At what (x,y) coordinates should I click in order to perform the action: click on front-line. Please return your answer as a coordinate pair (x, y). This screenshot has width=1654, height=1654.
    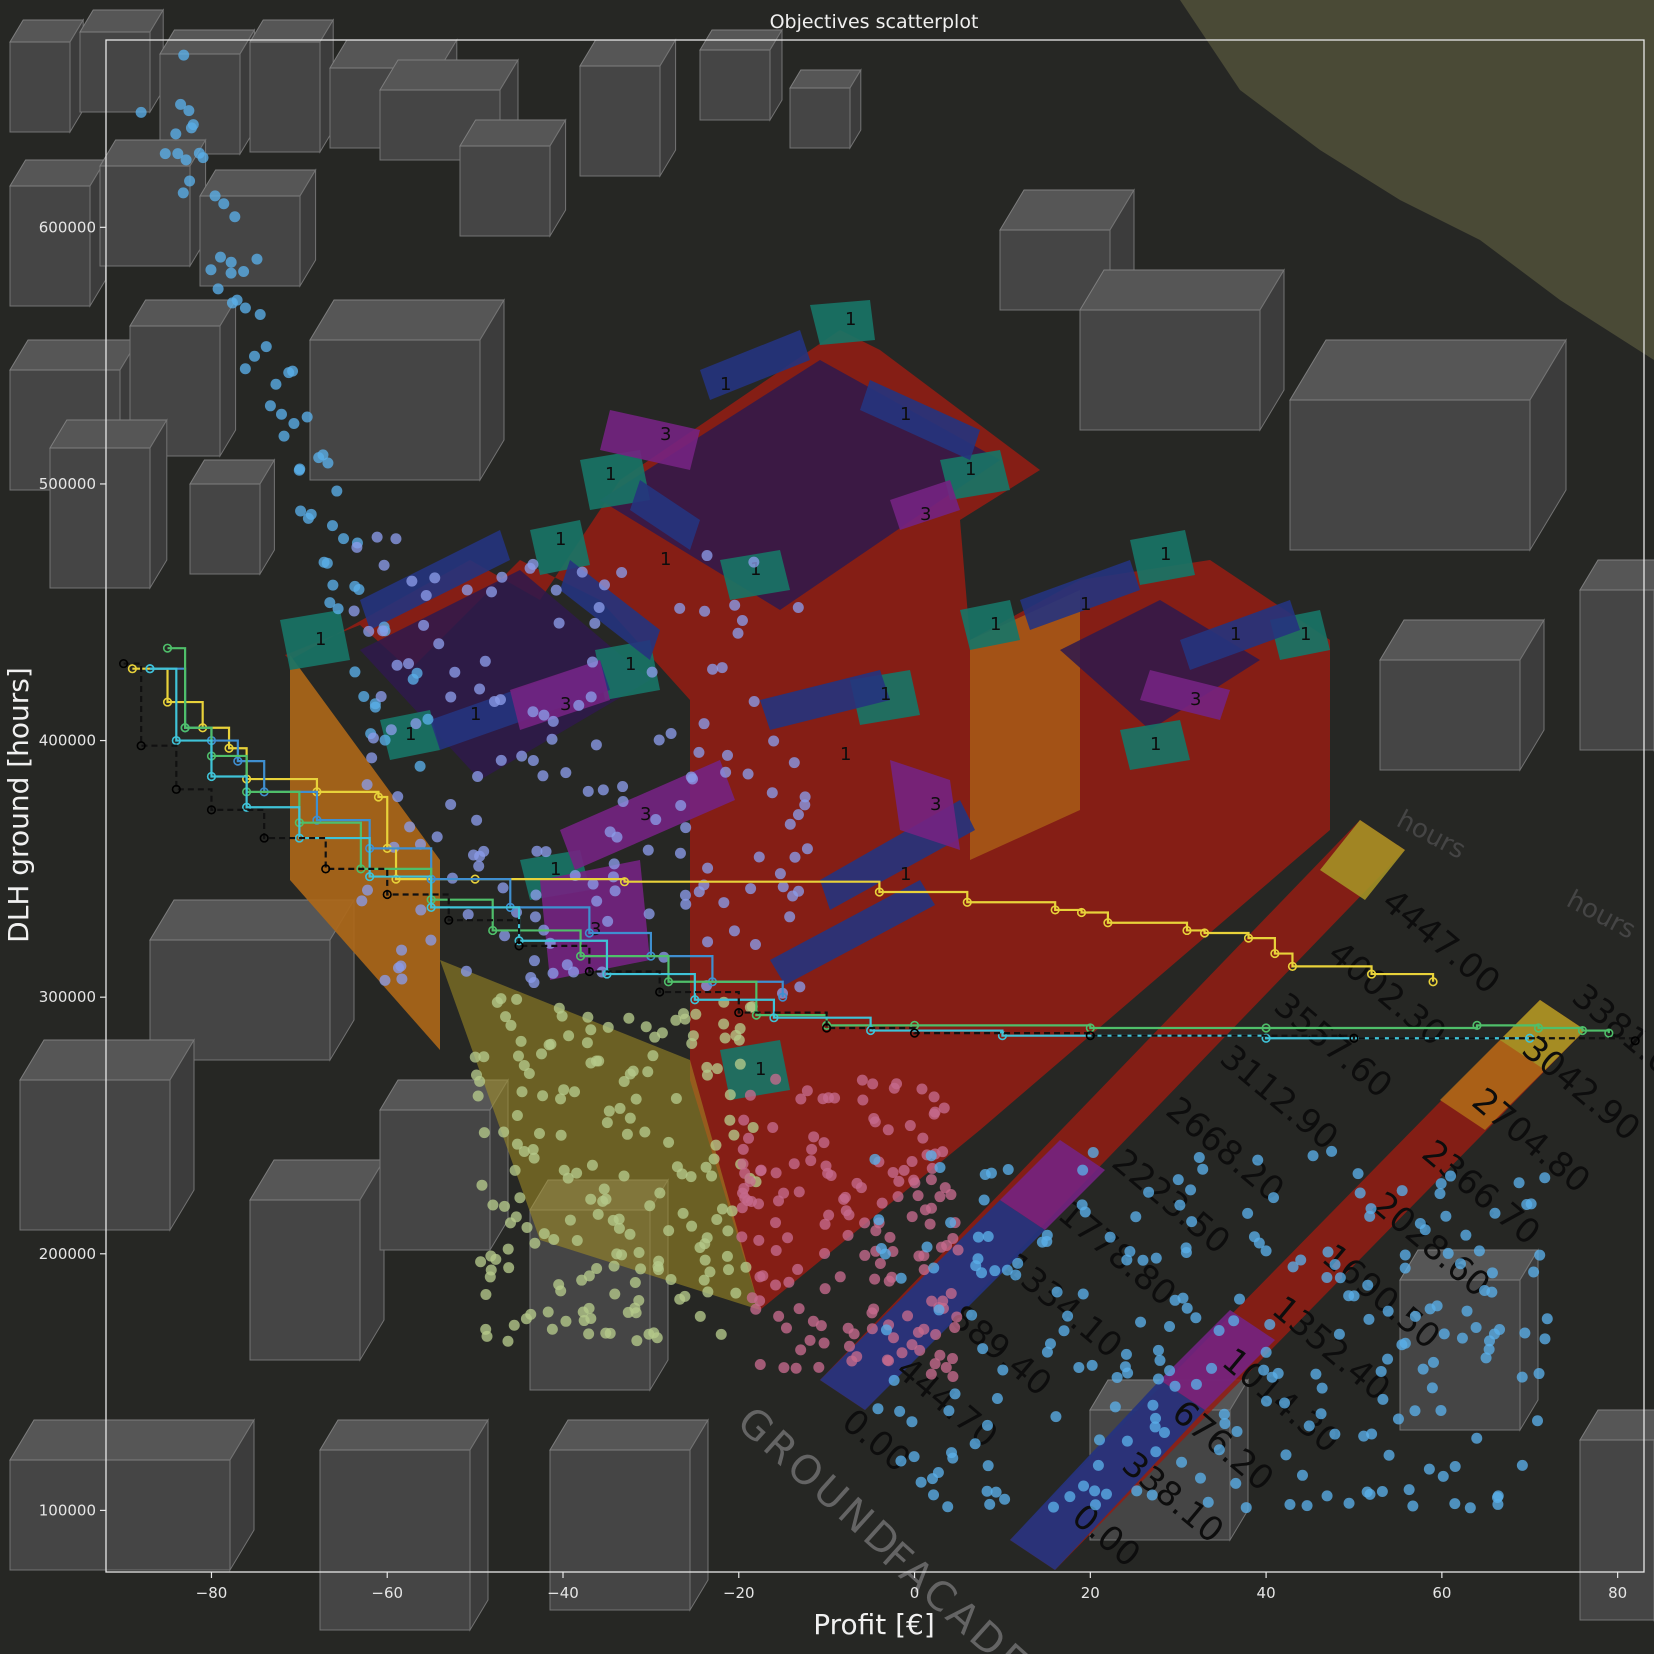
    Looking at the image, I should click on (466, 832).